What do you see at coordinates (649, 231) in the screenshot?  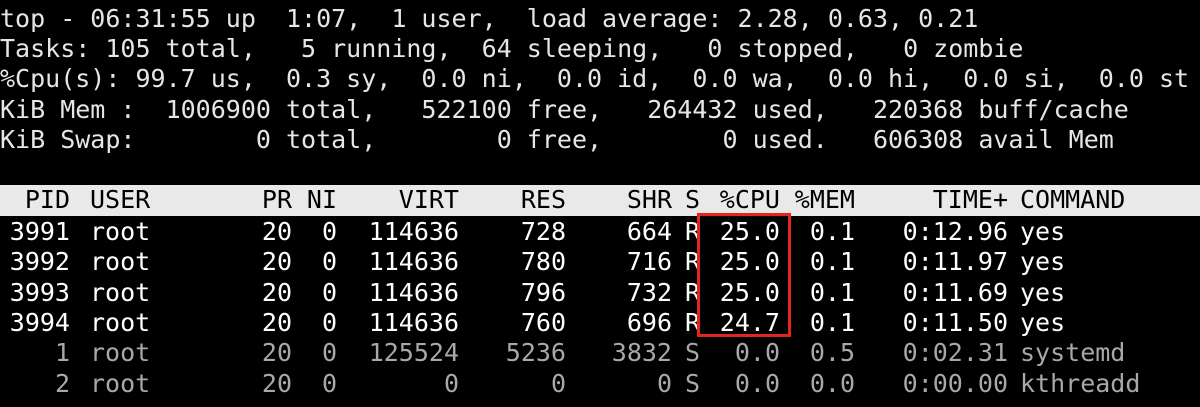 I see `process-shr: 664` at bounding box center [649, 231].